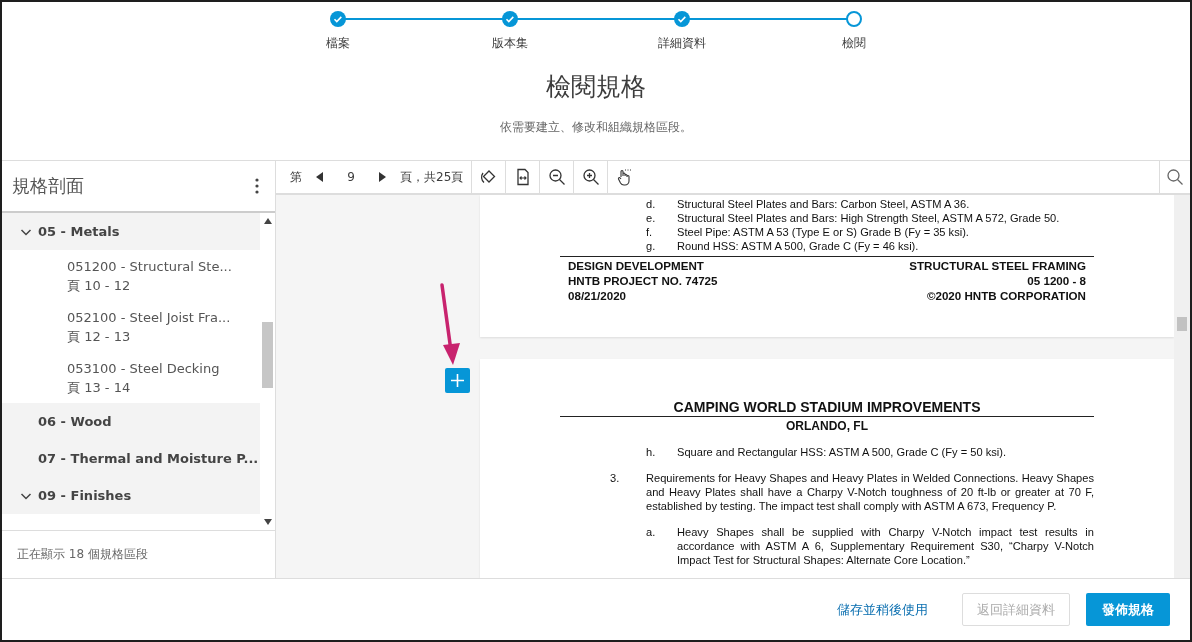  I want to click on tree-group-item: 06 - Wood, so click(131, 421).